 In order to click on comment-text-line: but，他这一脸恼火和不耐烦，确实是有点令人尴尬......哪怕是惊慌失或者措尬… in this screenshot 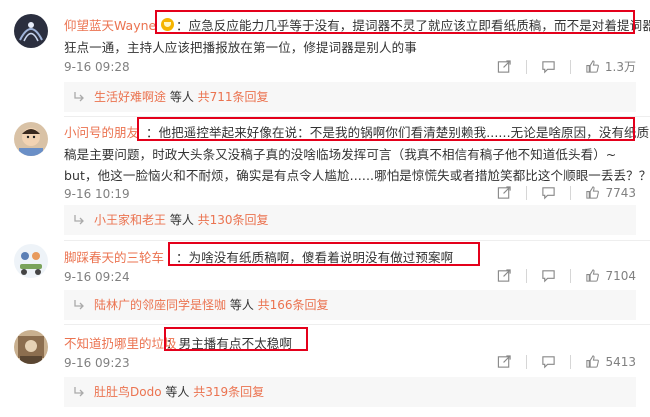, I will do `click(357, 175)`.